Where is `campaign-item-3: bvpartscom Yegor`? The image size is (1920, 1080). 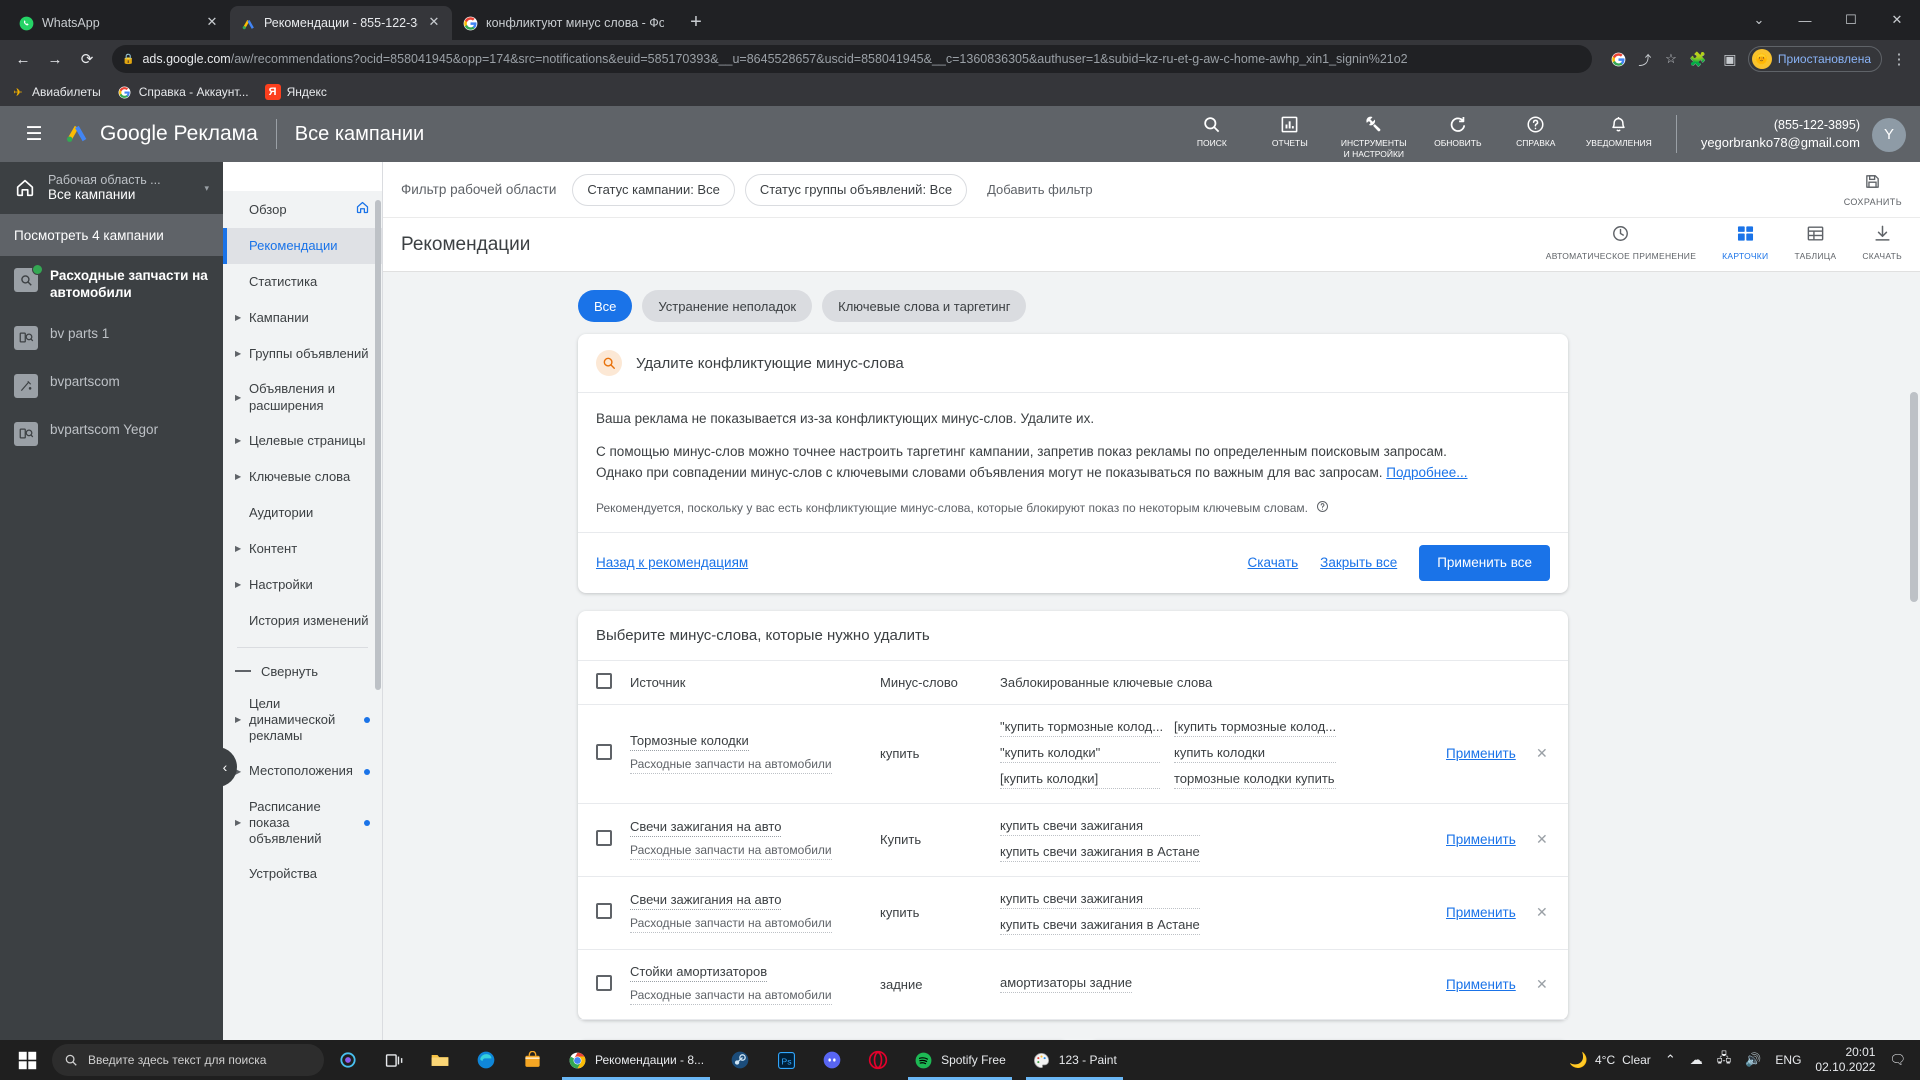
campaign-item-3: bvpartscom Yegor is located at coordinates (111, 434).